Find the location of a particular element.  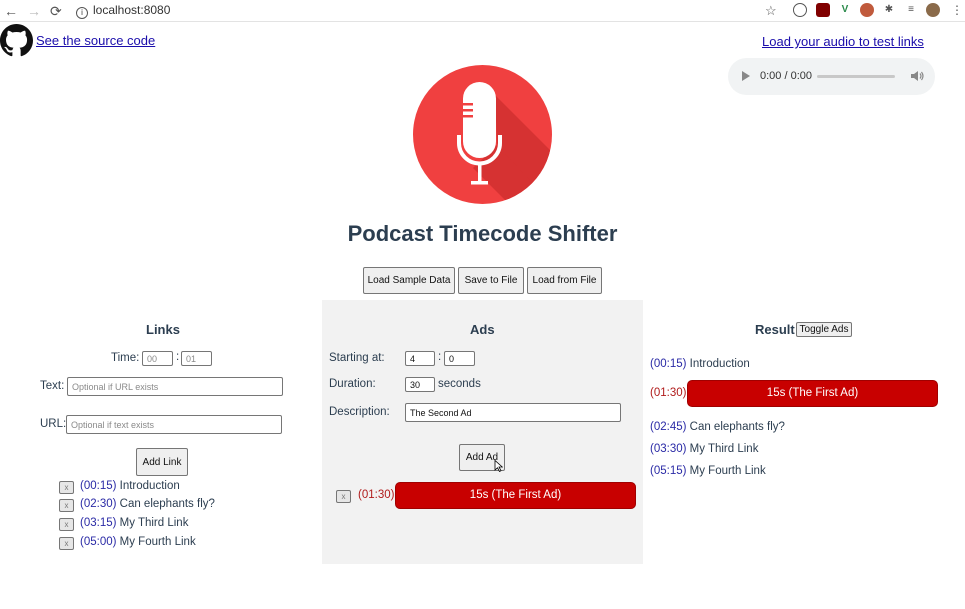

link-time-minutes-input is located at coordinates (157, 358).